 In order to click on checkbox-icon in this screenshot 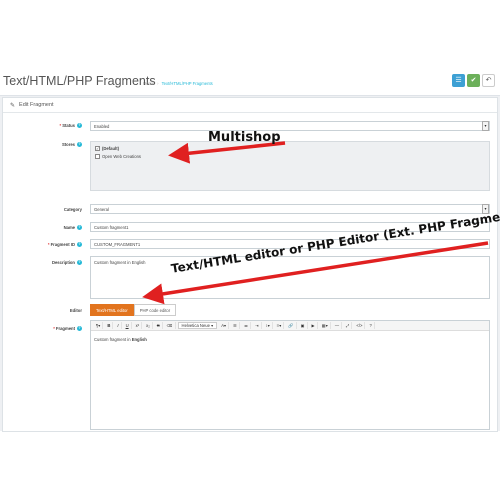, I will do `click(97, 156)`.